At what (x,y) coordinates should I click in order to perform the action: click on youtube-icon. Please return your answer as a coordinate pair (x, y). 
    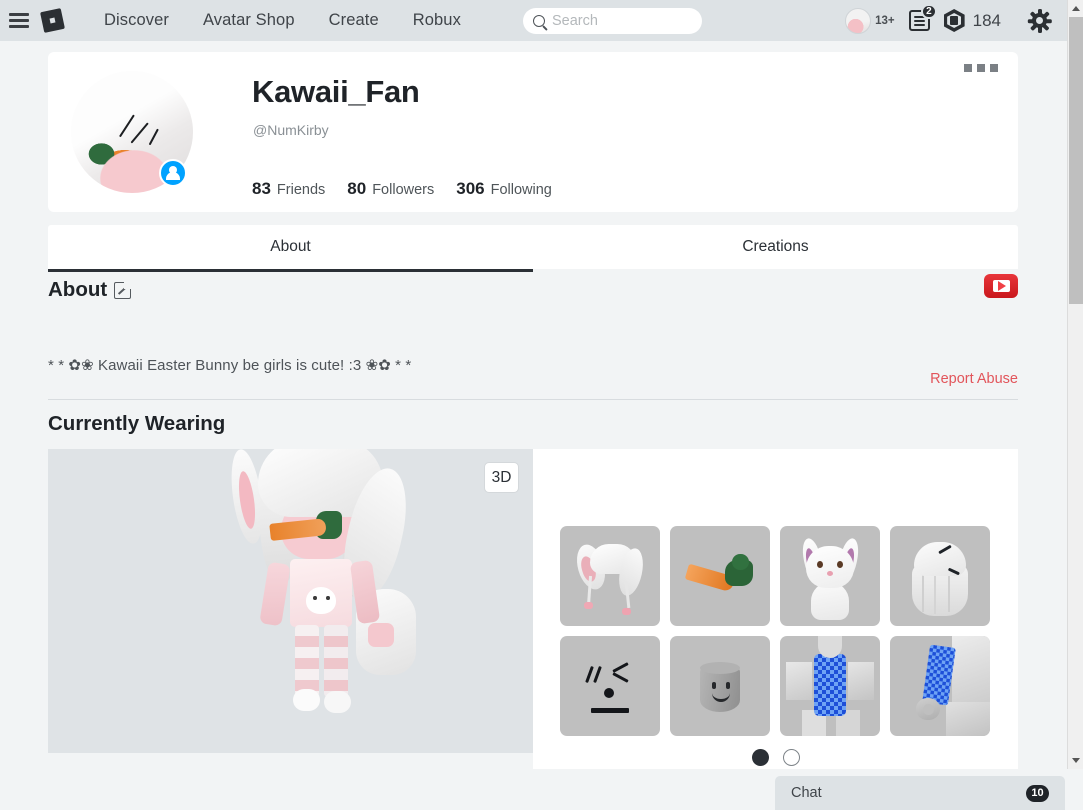
    Looking at the image, I should click on (1001, 286).